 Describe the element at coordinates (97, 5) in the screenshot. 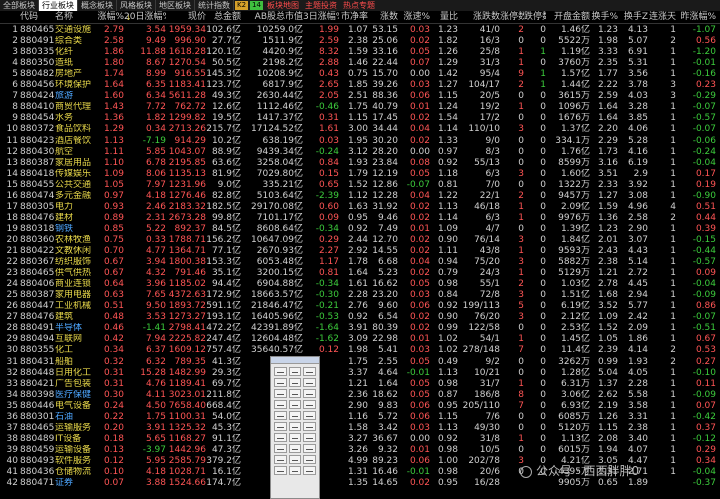

I see `tab-concept-boards: 概念板块` at that location.